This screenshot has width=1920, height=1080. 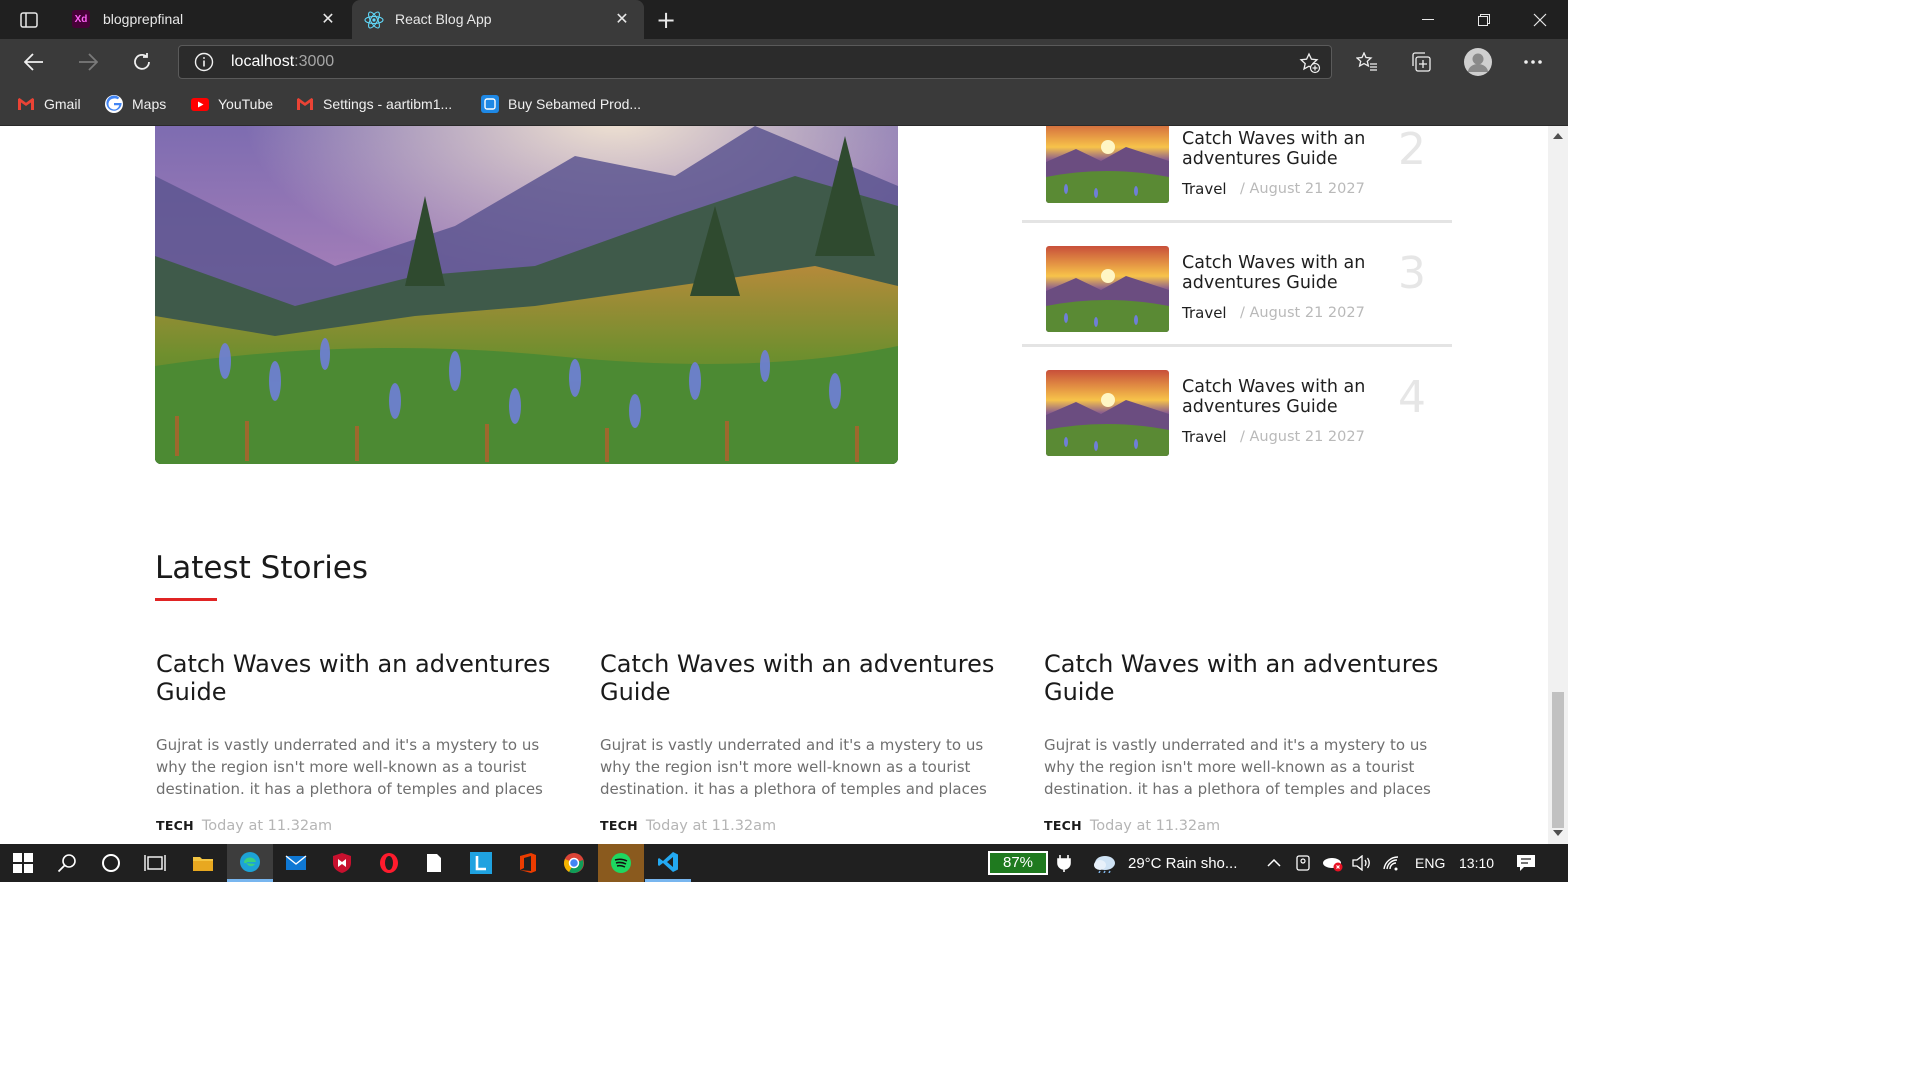 I want to click on post-rank-number: 4, so click(x=1412, y=397).